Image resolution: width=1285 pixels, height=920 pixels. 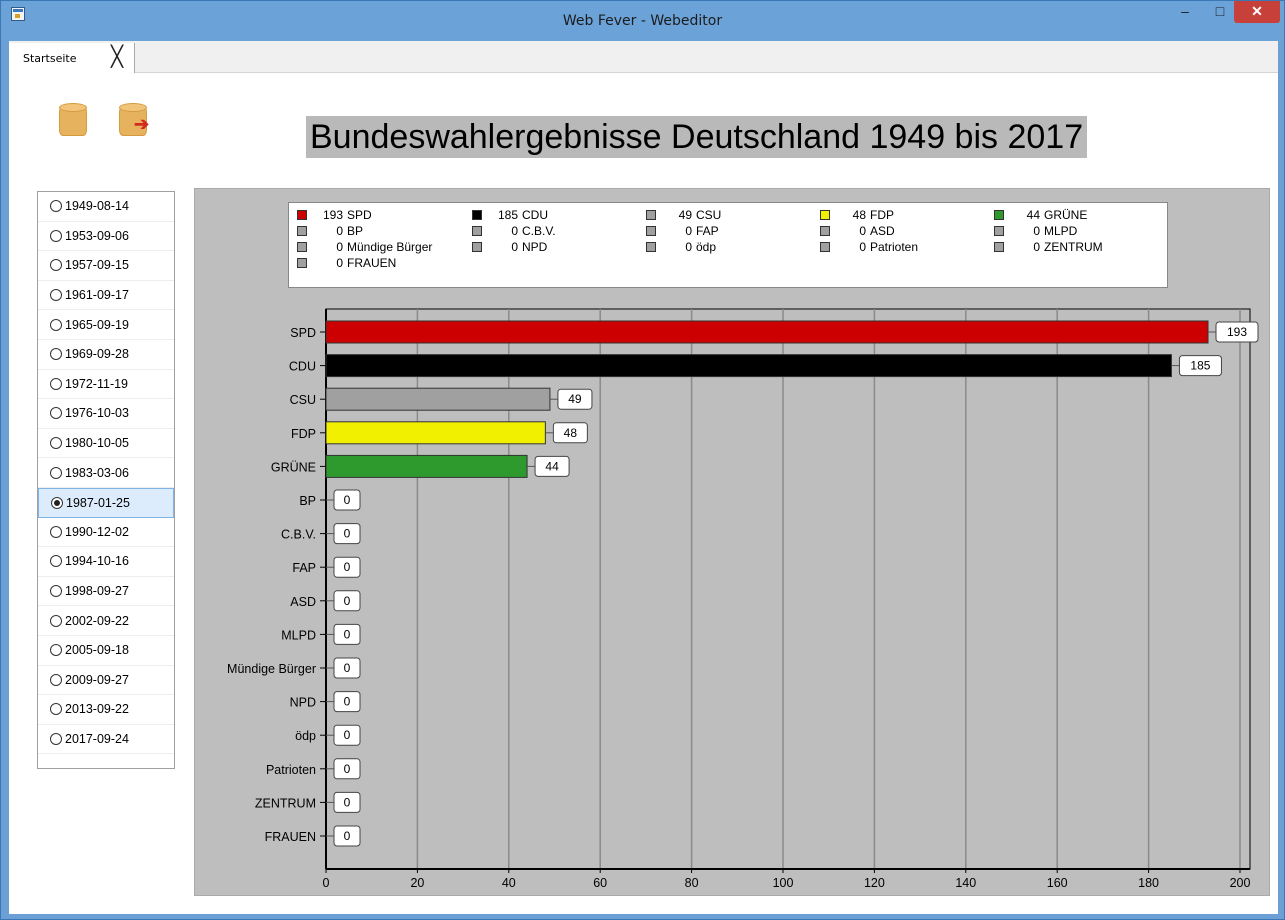 What do you see at coordinates (135, 121) in the screenshot?
I see `database-export-icon: ➔` at bounding box center [135, 121].